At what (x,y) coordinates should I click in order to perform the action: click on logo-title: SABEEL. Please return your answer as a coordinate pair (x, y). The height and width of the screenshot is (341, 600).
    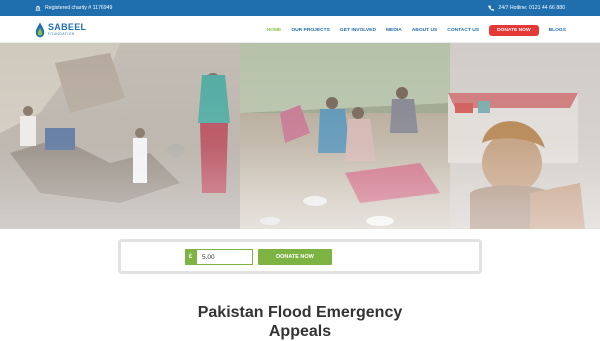
    Looking at the image, I should click on (67, 27).